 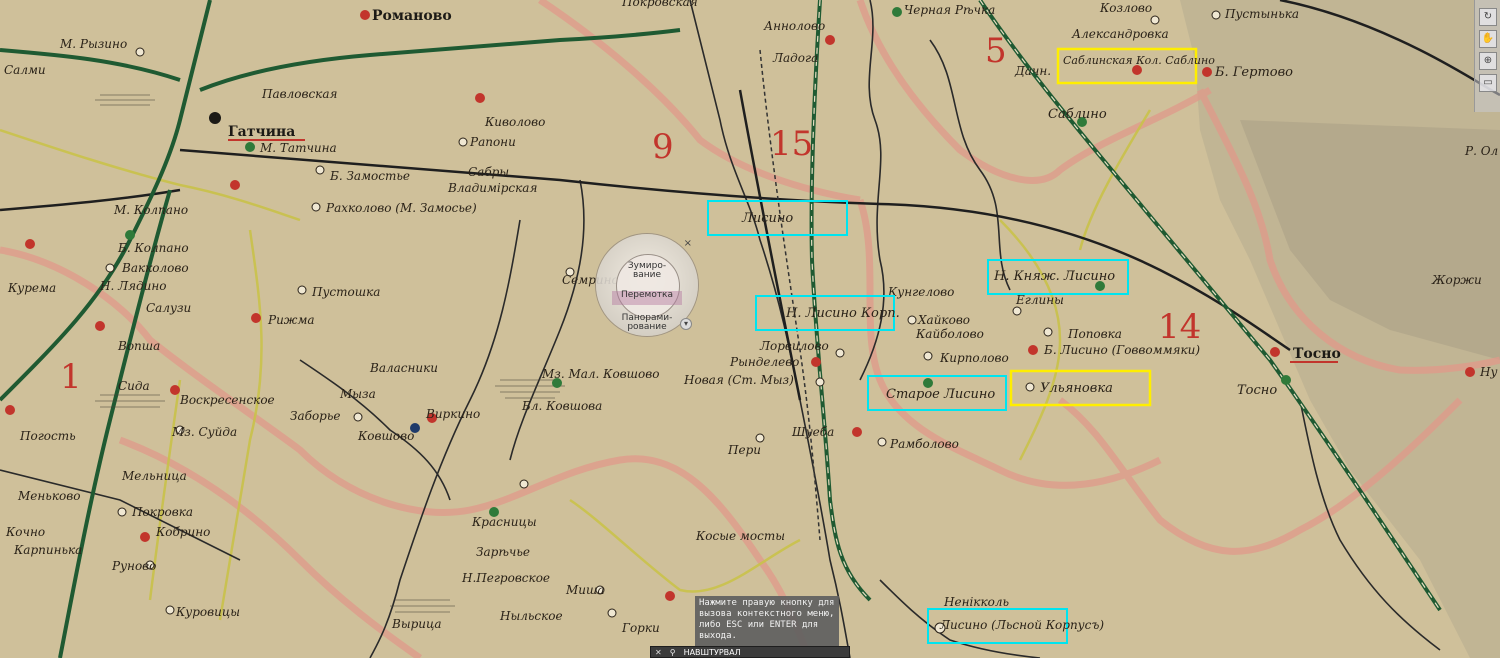 I want to click on label-popovka: Поповка, so click(x=1094, y=334).